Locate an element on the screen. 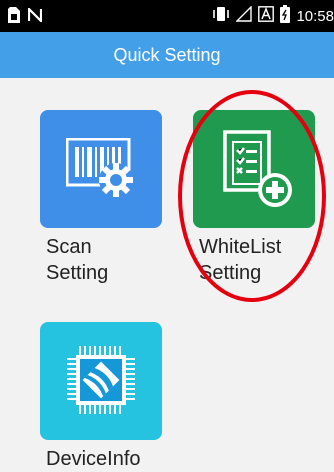 This screenshot has height=472, width=334. chip-icon is located at coordinates (101, 382).